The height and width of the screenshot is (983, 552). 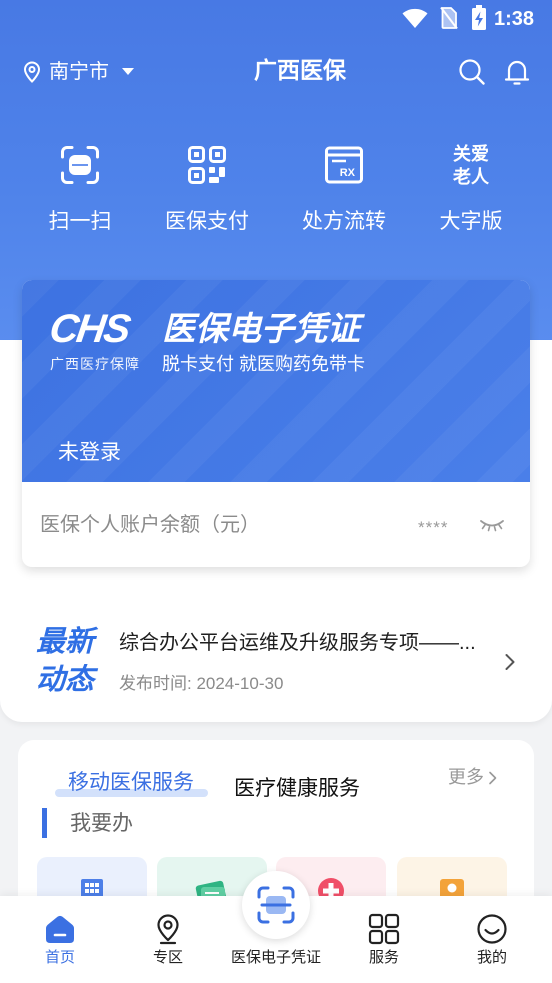 What do you see at coordinates (344, 221) in the screenshot?
I see `quick-action-prescription: 处方流转` at bounding box center [344, 221].